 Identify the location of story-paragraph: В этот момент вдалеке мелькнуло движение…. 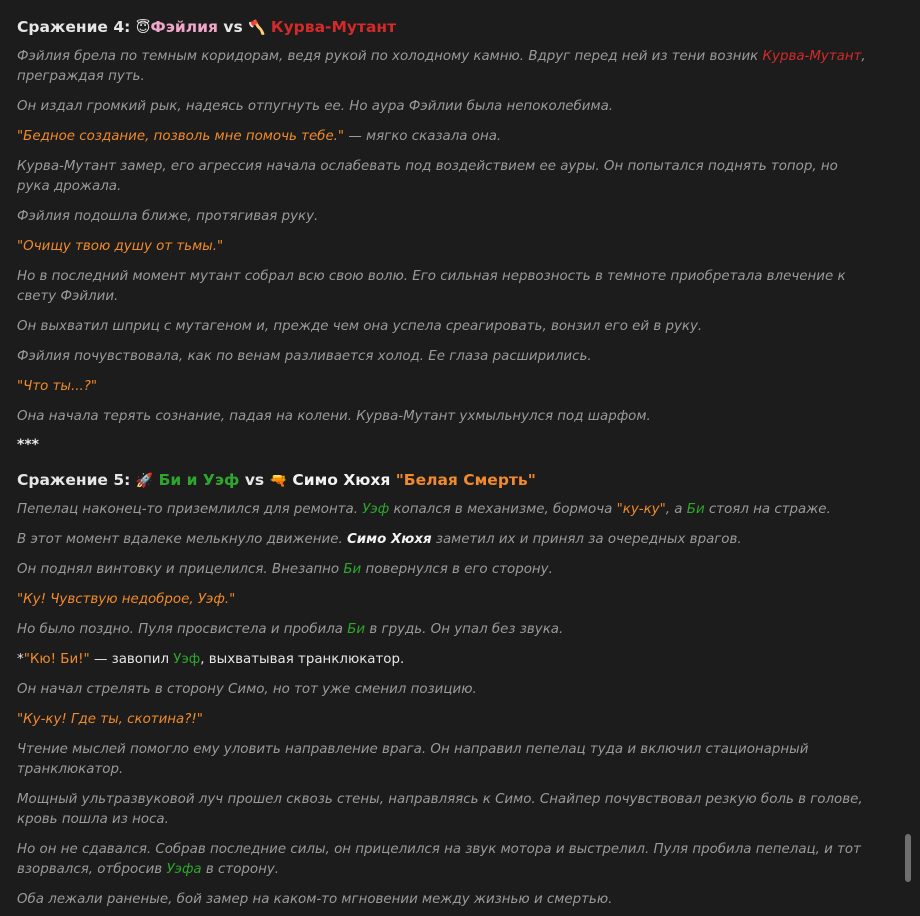
(442, 540).